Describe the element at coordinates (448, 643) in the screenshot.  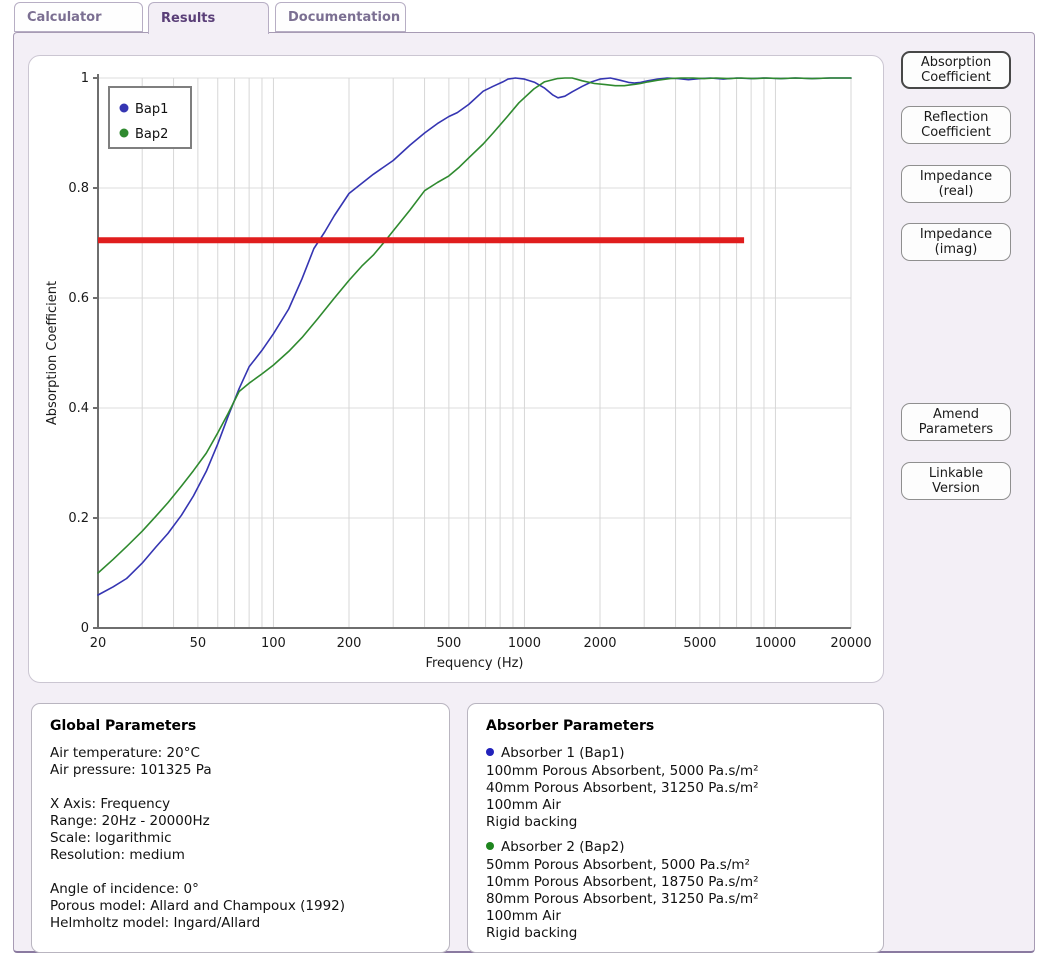
I see `x-tick-label: 500` at that location.